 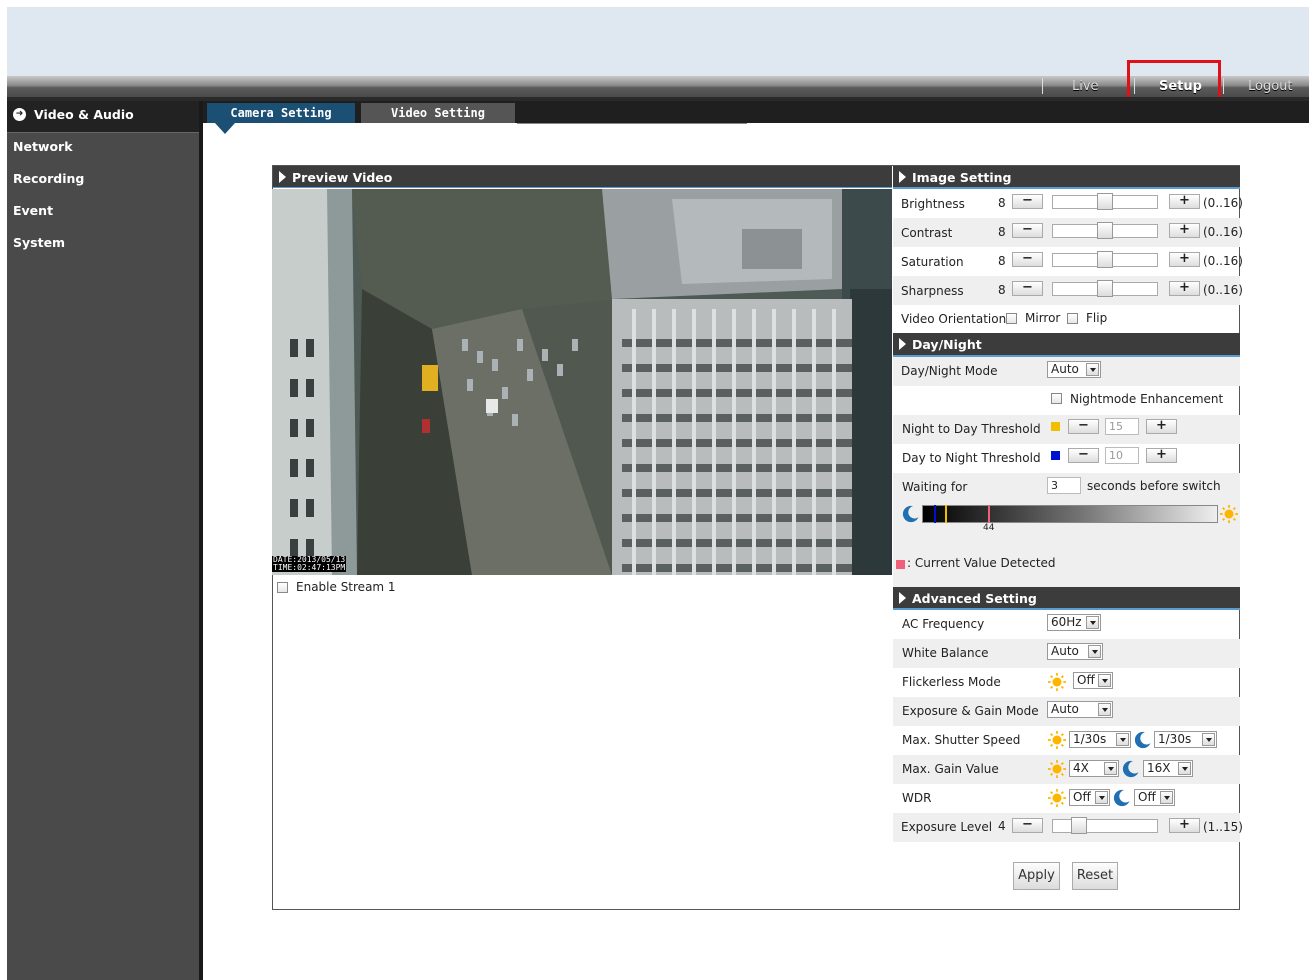 I want to click on sharpness-label: Sharpness, so click(x=932, y=291).